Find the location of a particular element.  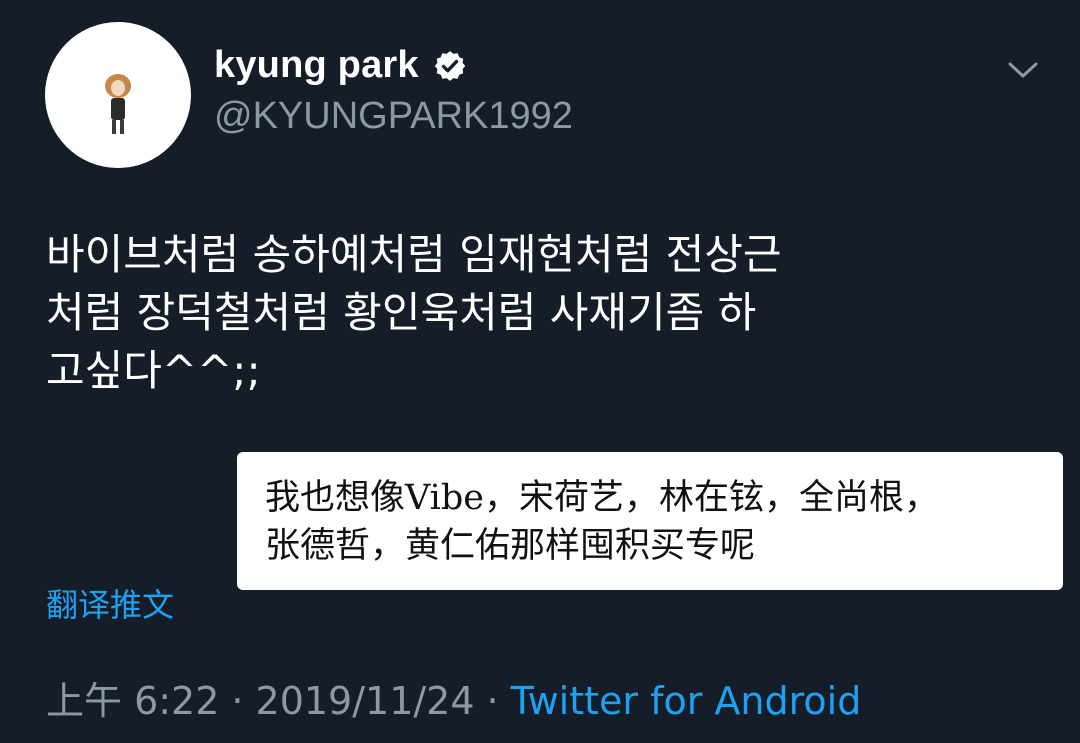

translation-caption-line: 我也想像Vibe，宋荷艺，林在铉，全尚根， is located at coordinates (602, 498).